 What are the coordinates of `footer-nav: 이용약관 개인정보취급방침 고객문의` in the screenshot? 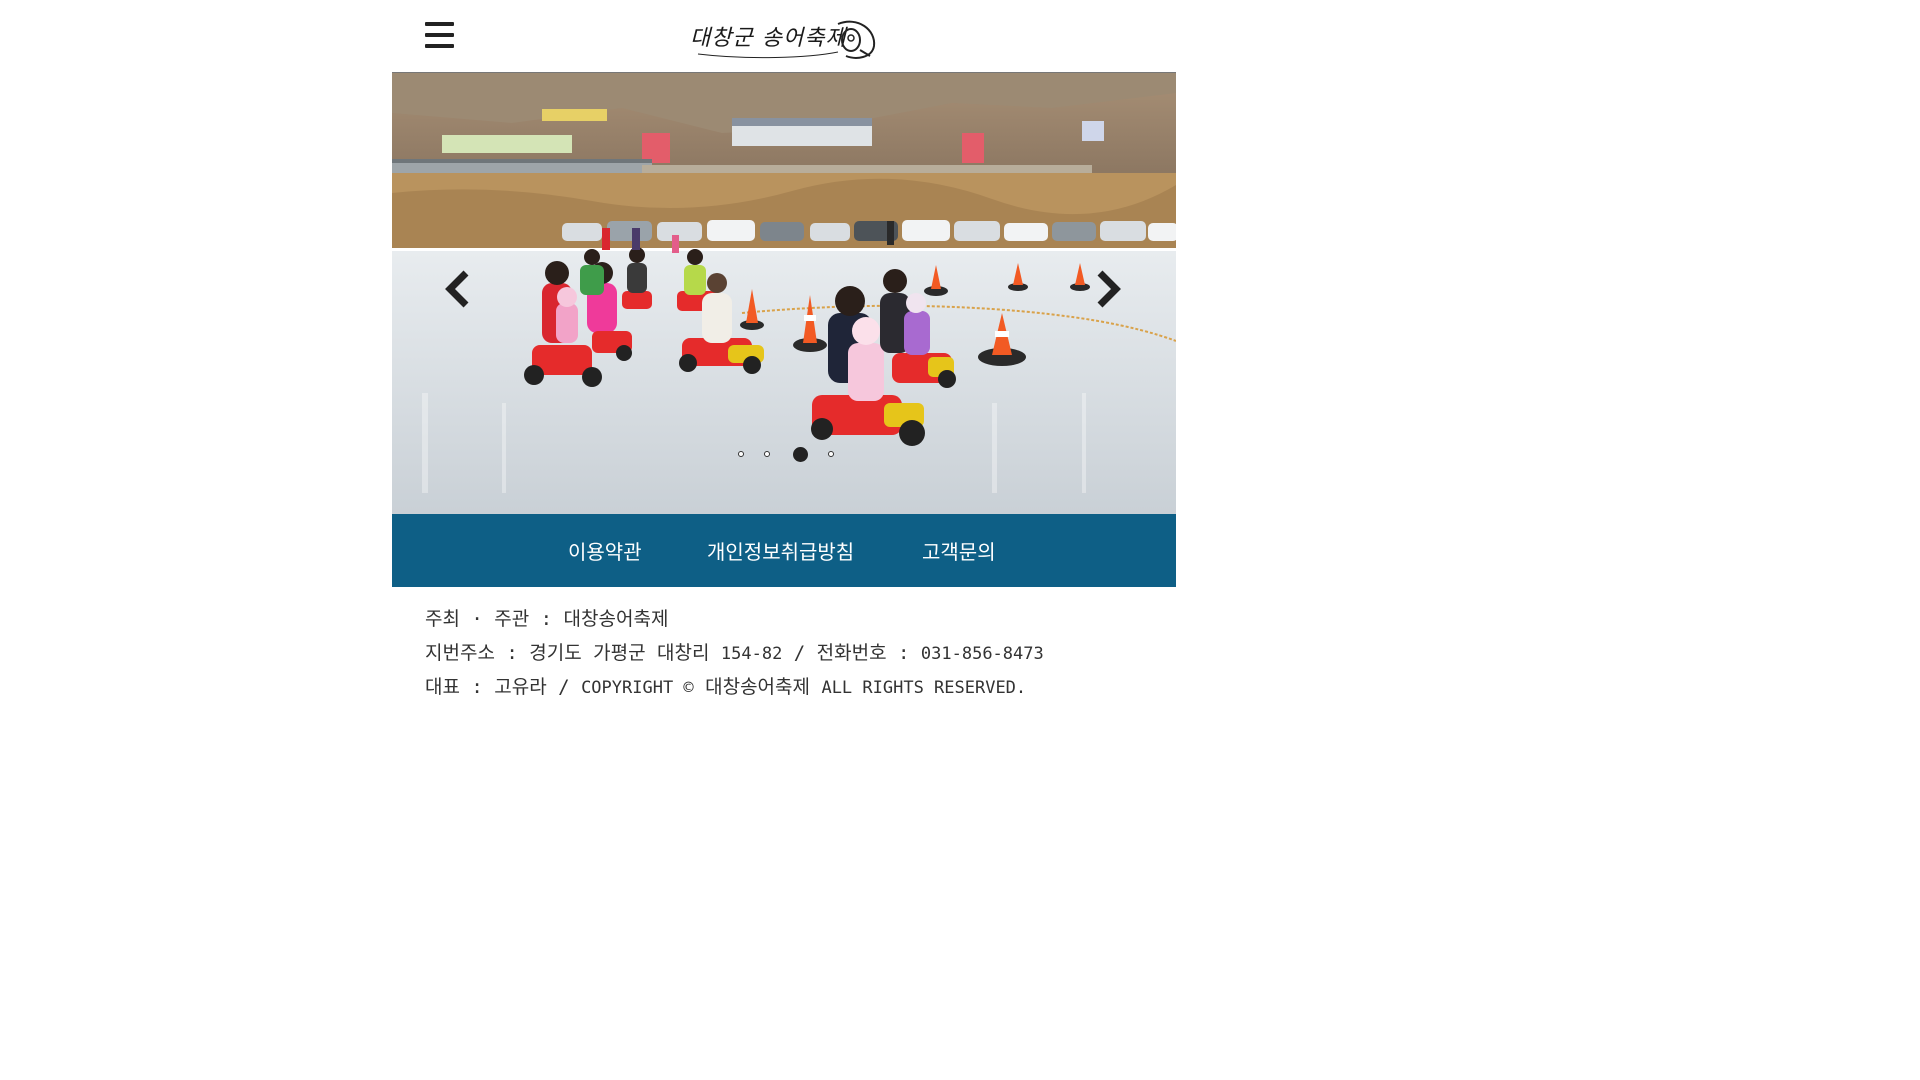 It's located at (784, 550).